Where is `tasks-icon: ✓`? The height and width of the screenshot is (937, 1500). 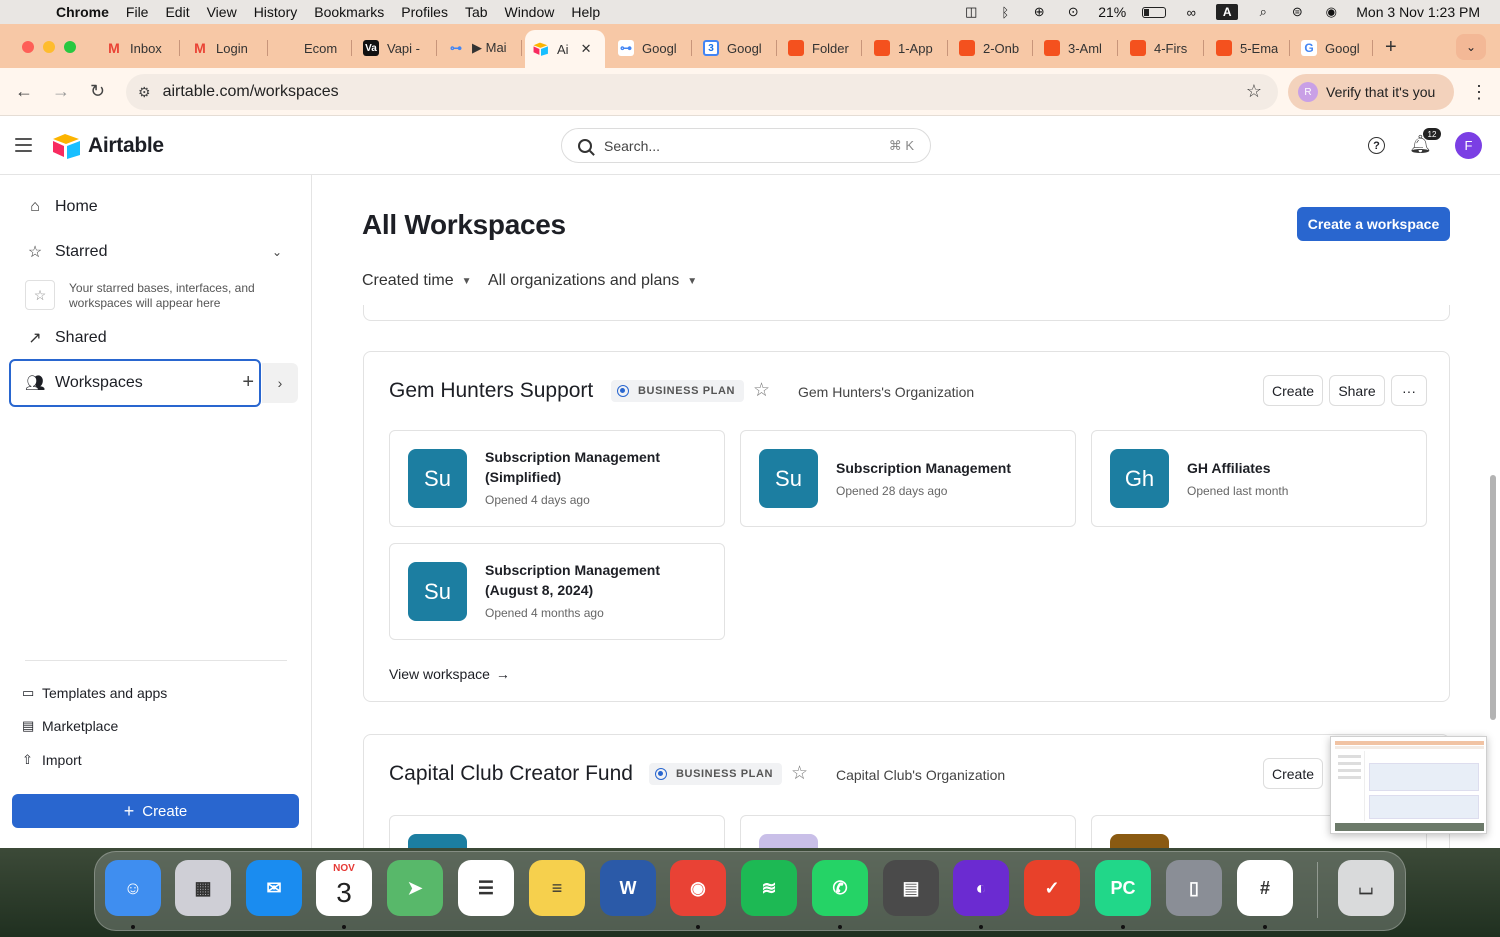 tasks-icon: ✓ is located at coordinates (1052, 888).